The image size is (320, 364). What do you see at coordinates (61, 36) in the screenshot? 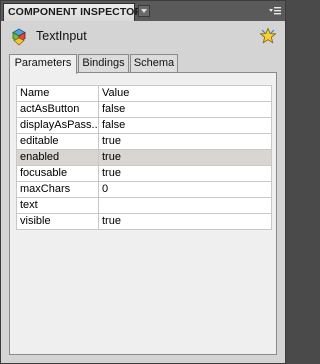
I see `component-name: TextInput` at bounding box center [61, 36].